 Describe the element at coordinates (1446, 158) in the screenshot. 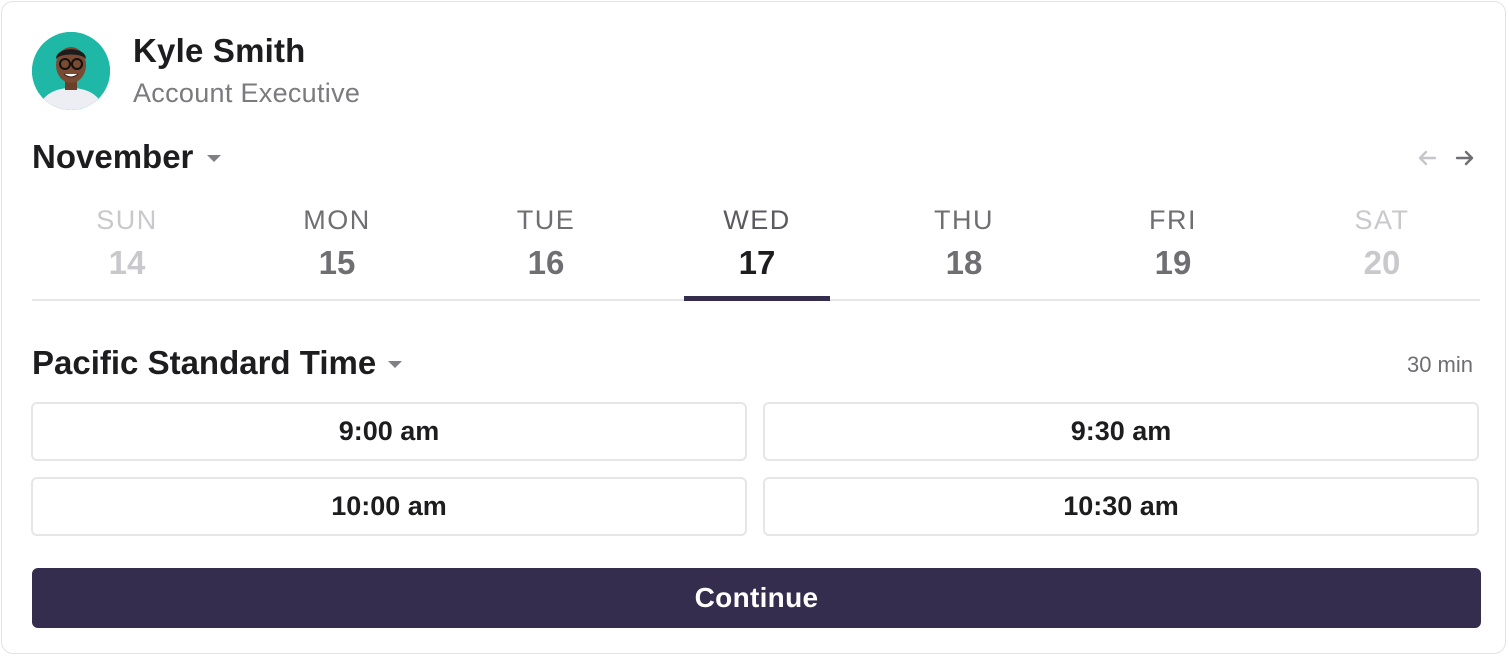

I see `week-navigation` at that location.